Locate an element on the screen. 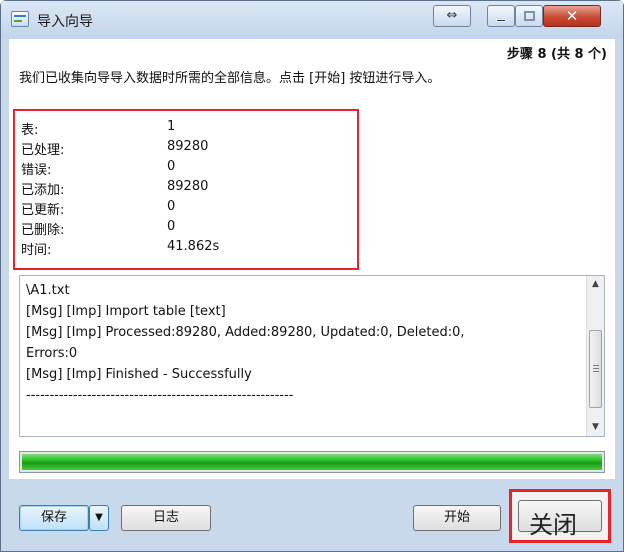 The image size is (624, 552). close-icon: ✕ is located at coordinates (572, 16).